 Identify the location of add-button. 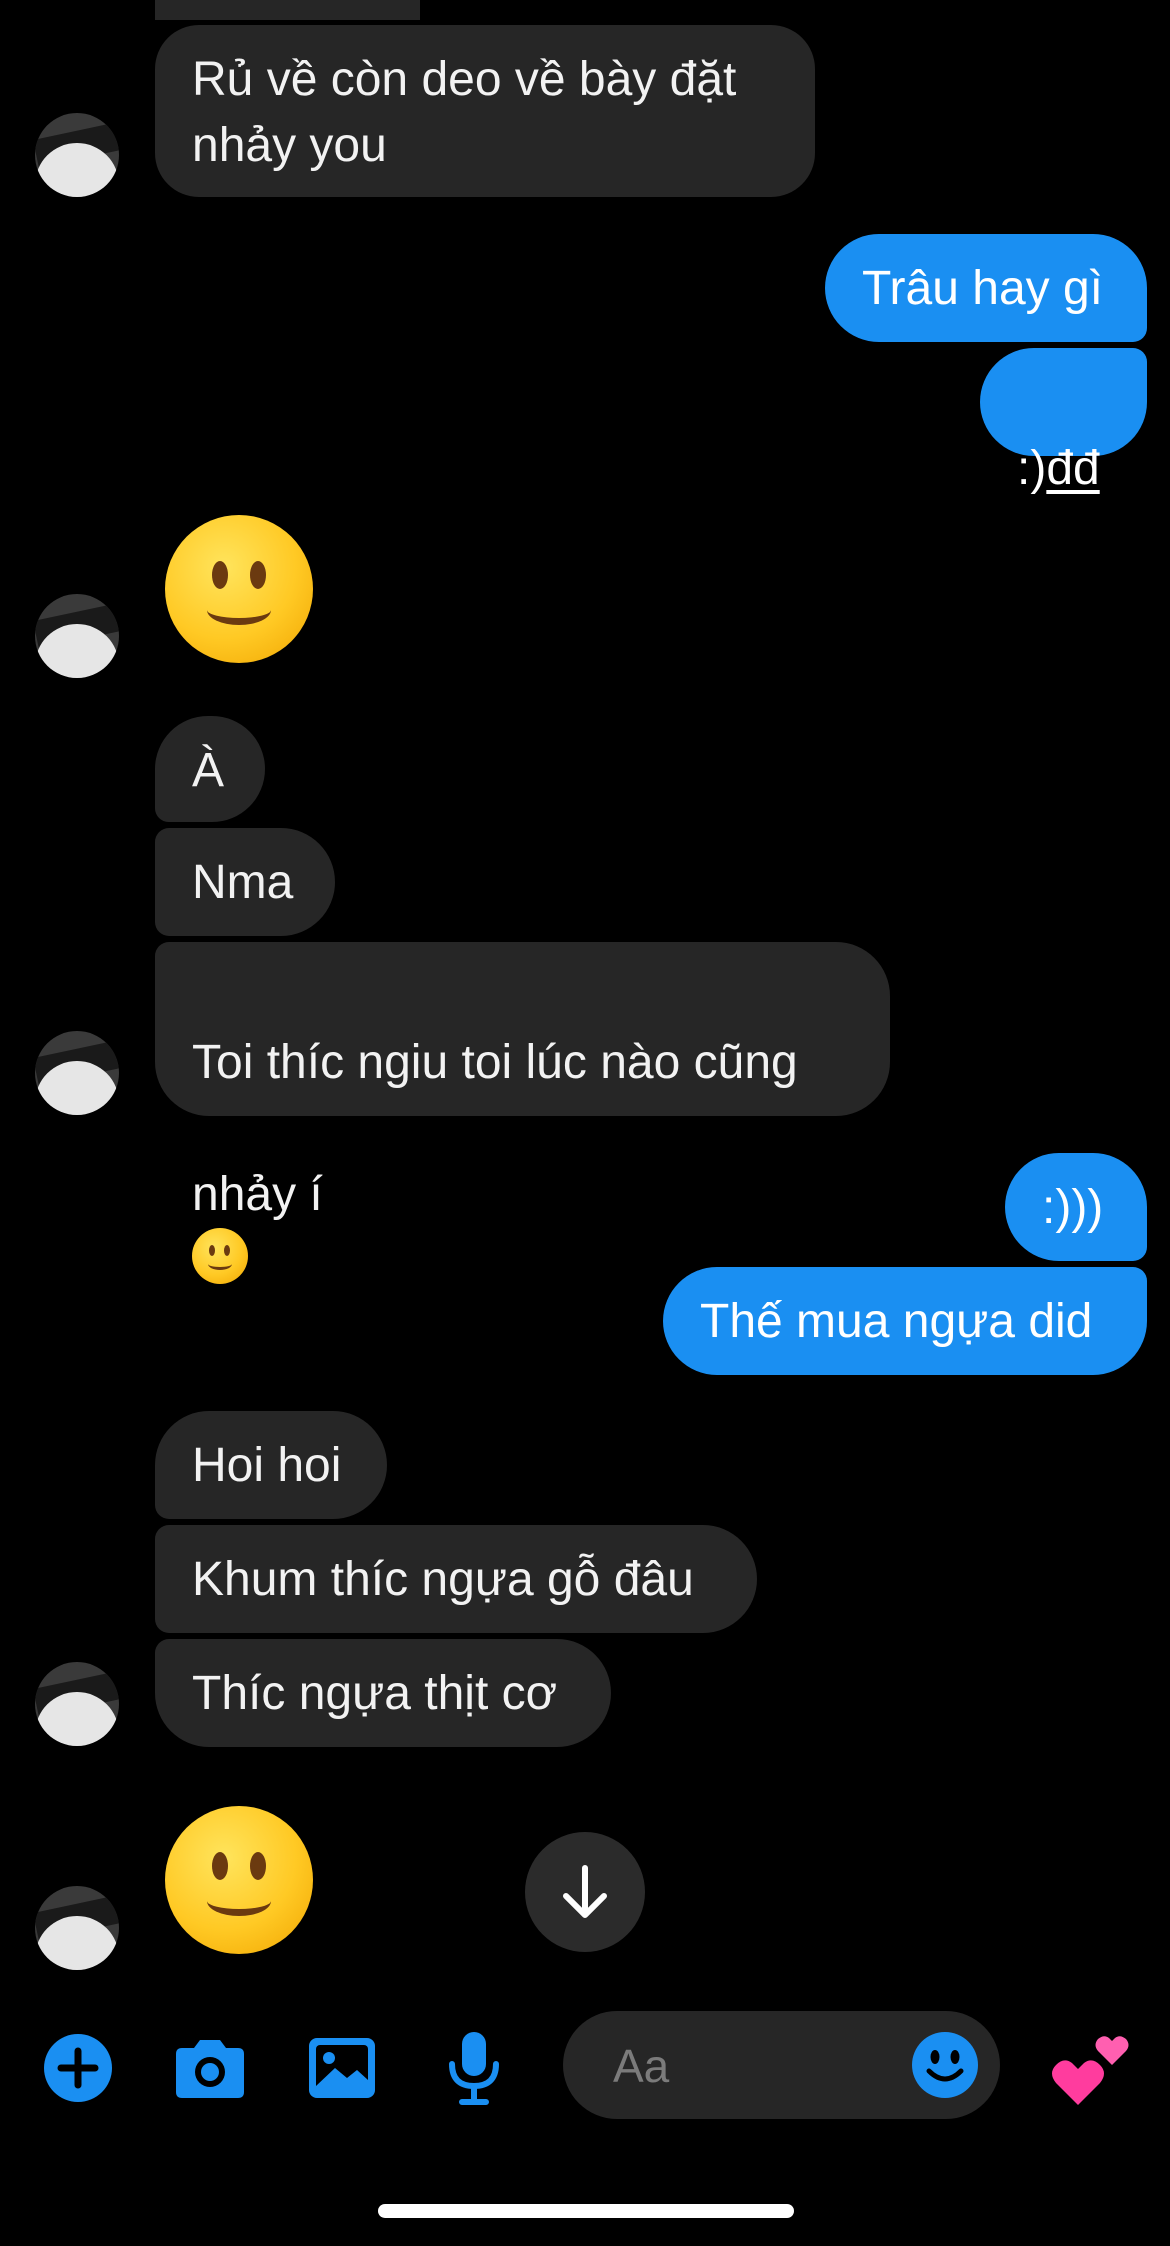
(78, 2068).